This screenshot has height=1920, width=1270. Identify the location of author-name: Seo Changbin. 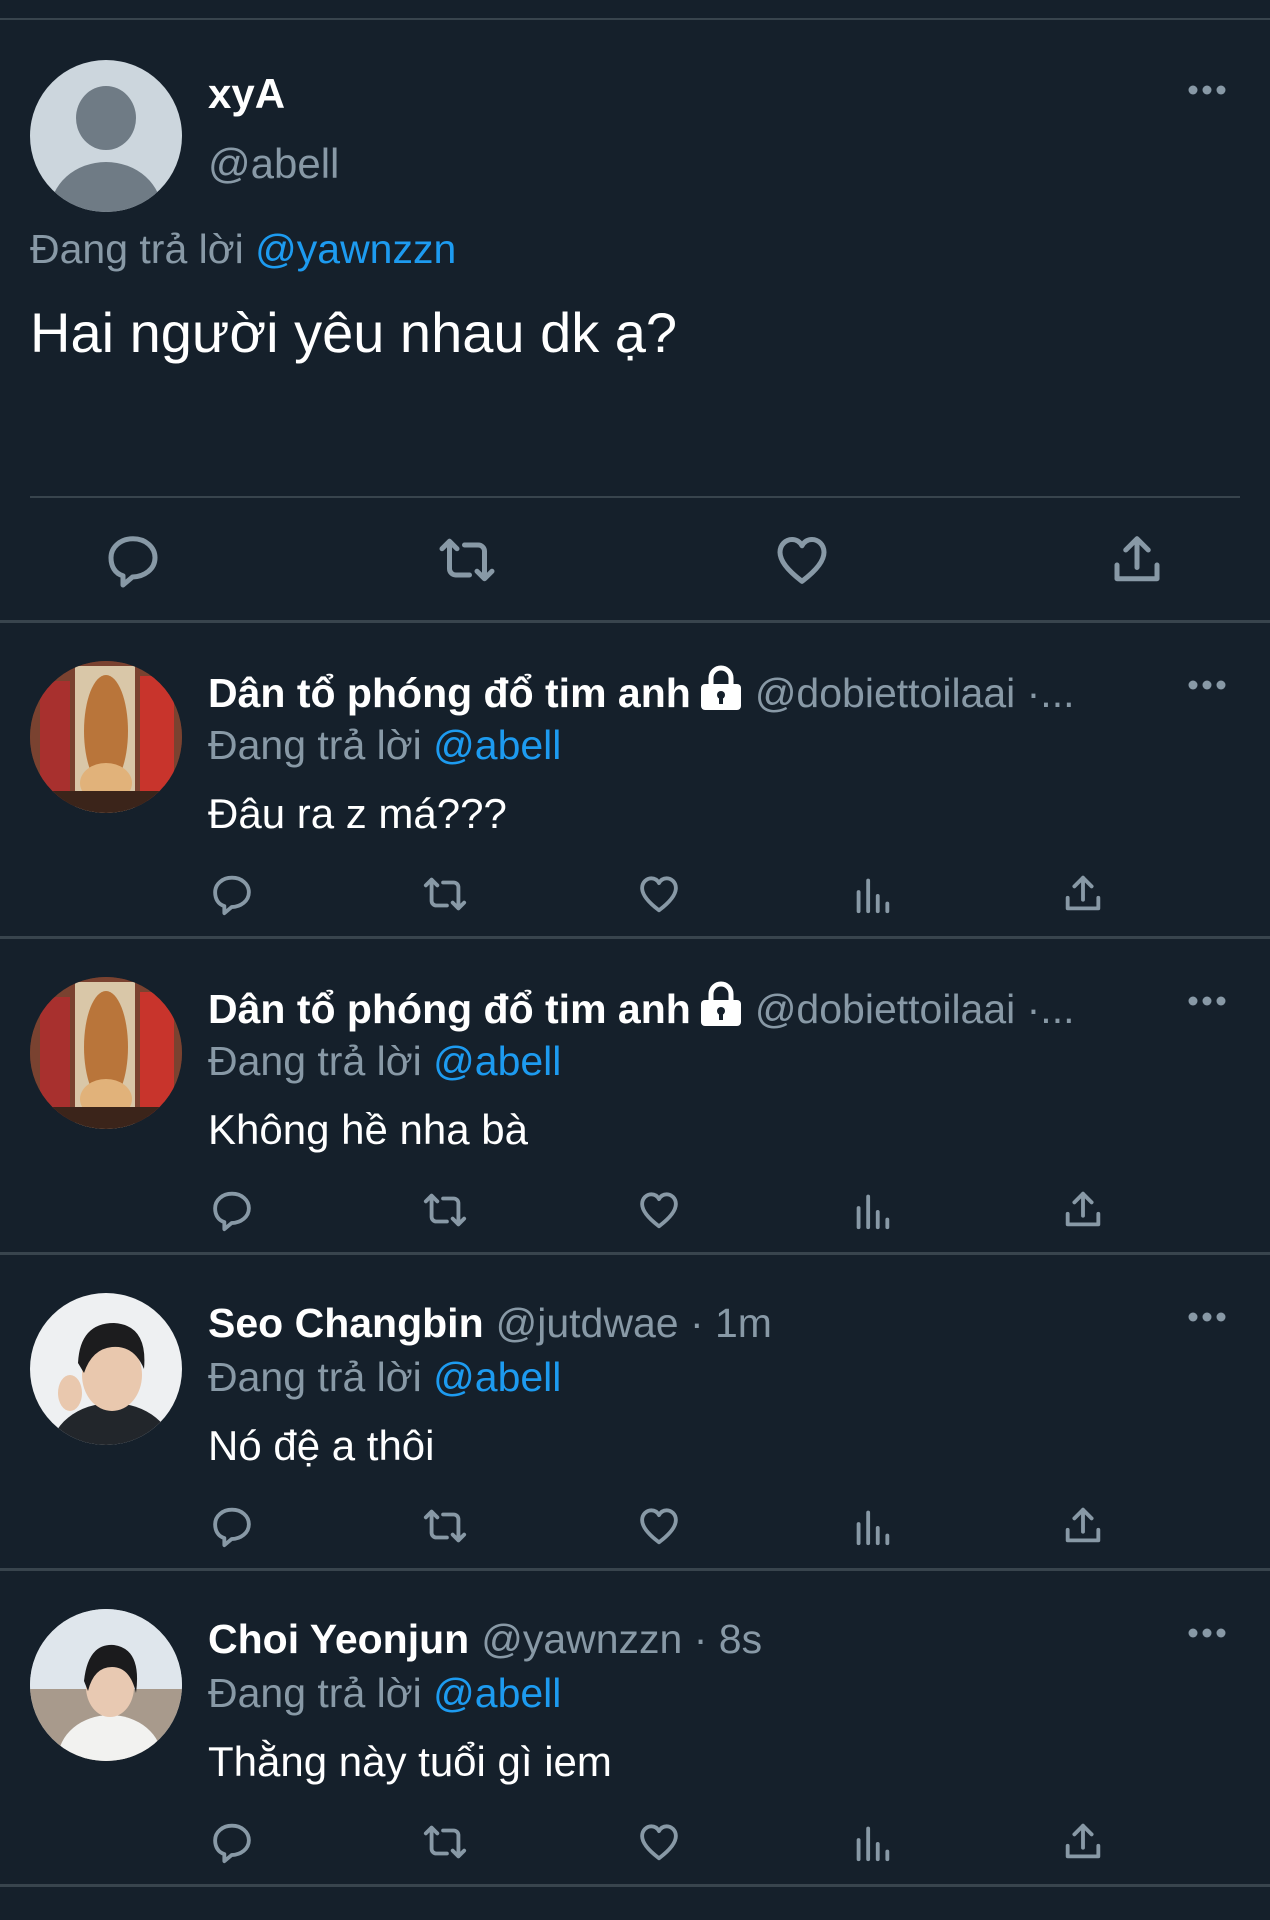
(346, 1323).